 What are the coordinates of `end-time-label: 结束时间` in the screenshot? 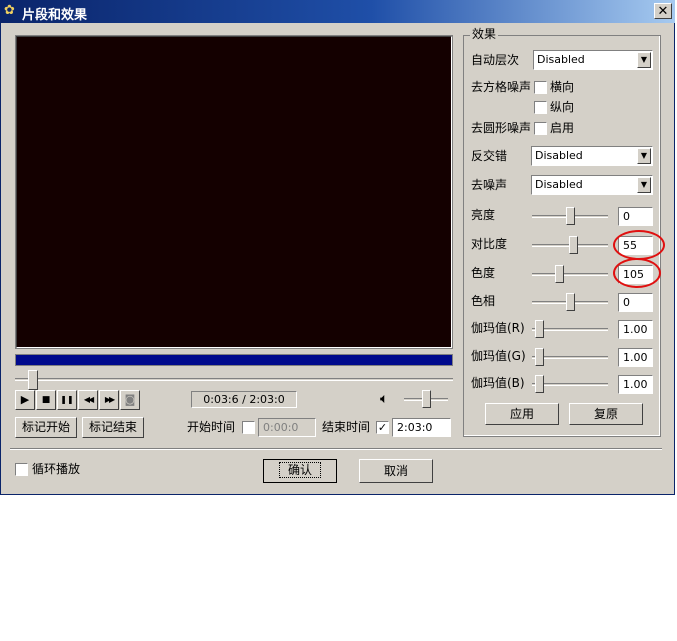 It's located at (346, 427).